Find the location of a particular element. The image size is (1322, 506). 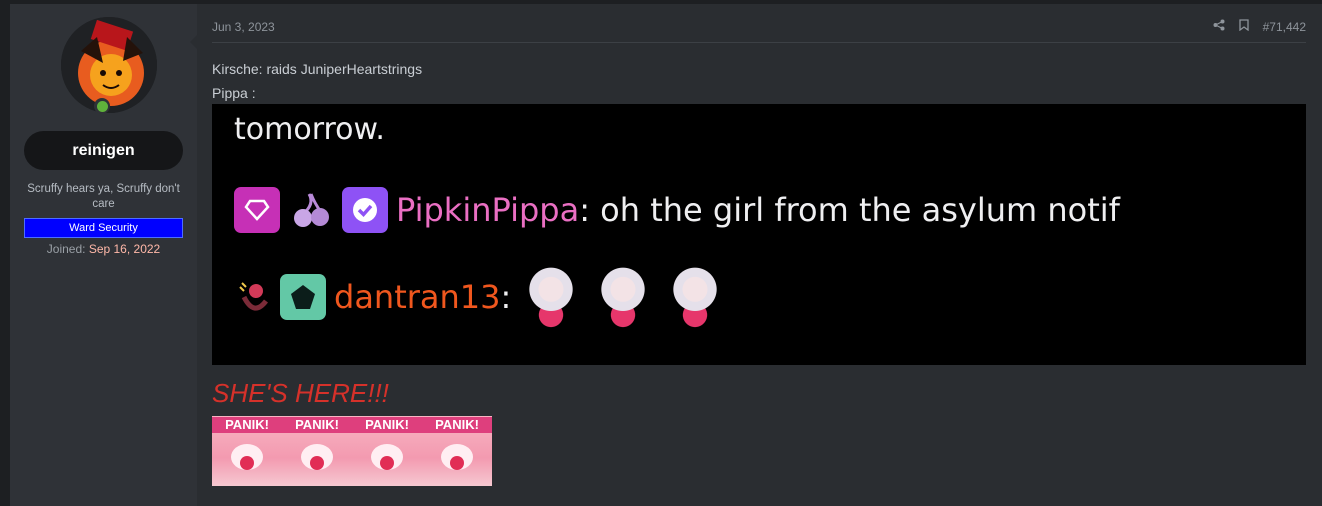

joined-label: Joined: is located at coordinates (66, 249).